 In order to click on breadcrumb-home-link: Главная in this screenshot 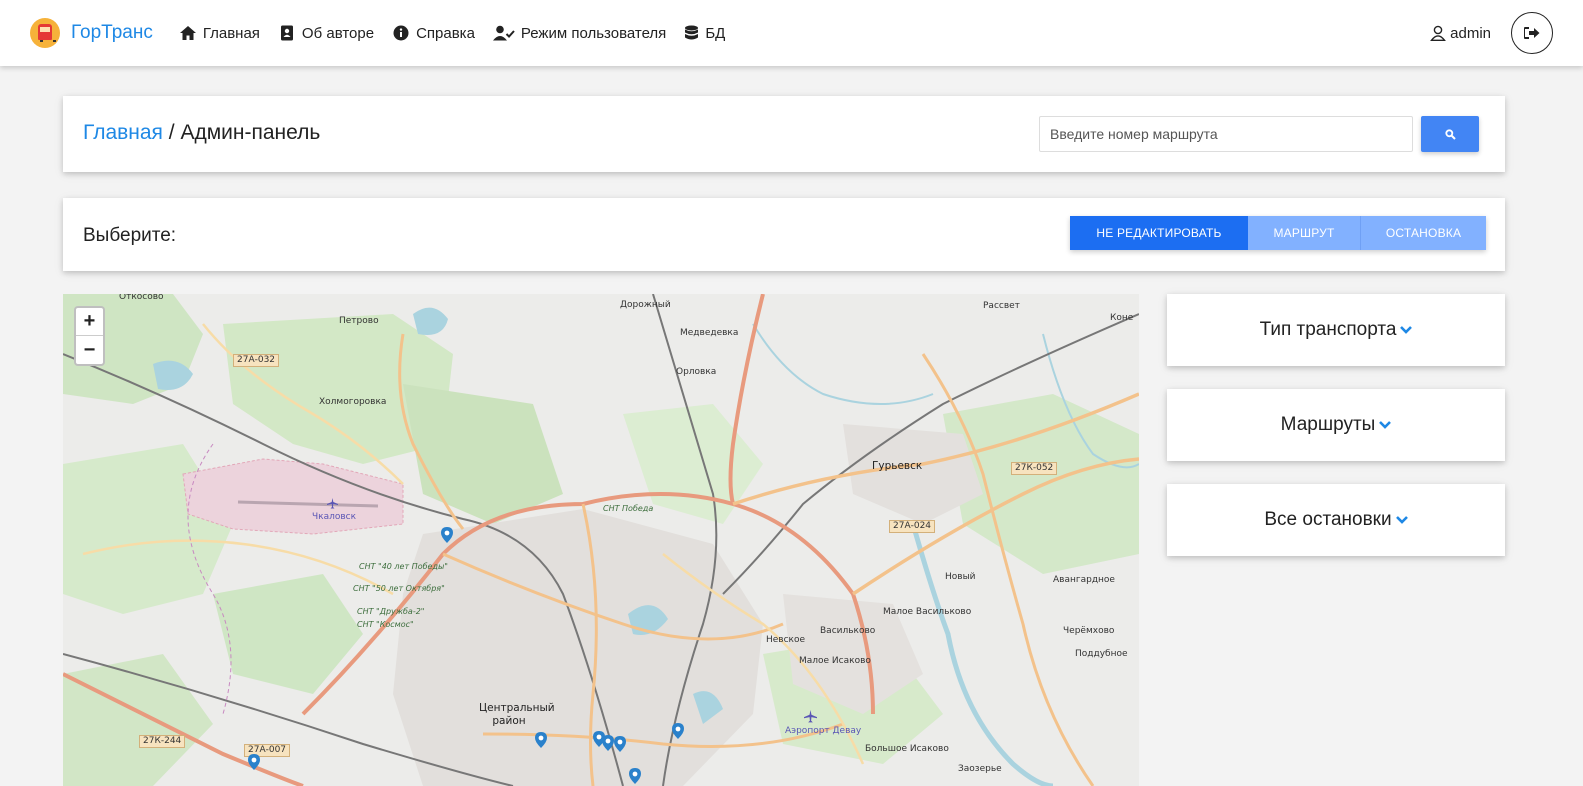, I will do `click(123, 132)`.